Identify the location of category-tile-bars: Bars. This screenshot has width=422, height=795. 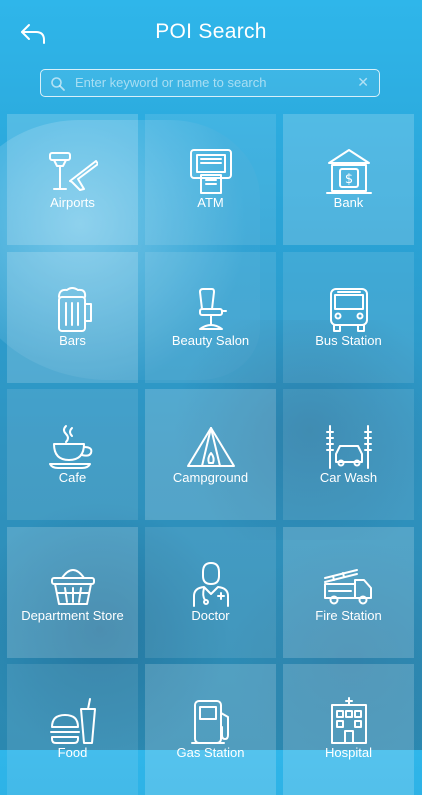
(72, 317).